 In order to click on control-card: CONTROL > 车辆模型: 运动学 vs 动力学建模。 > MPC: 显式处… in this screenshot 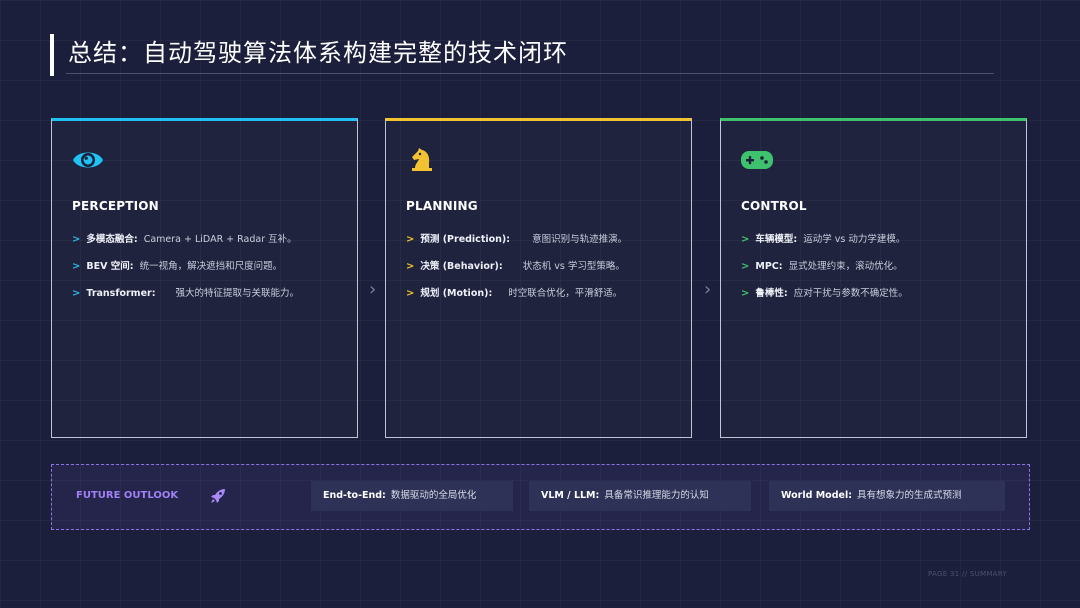, I will do `click(873, 278)`.